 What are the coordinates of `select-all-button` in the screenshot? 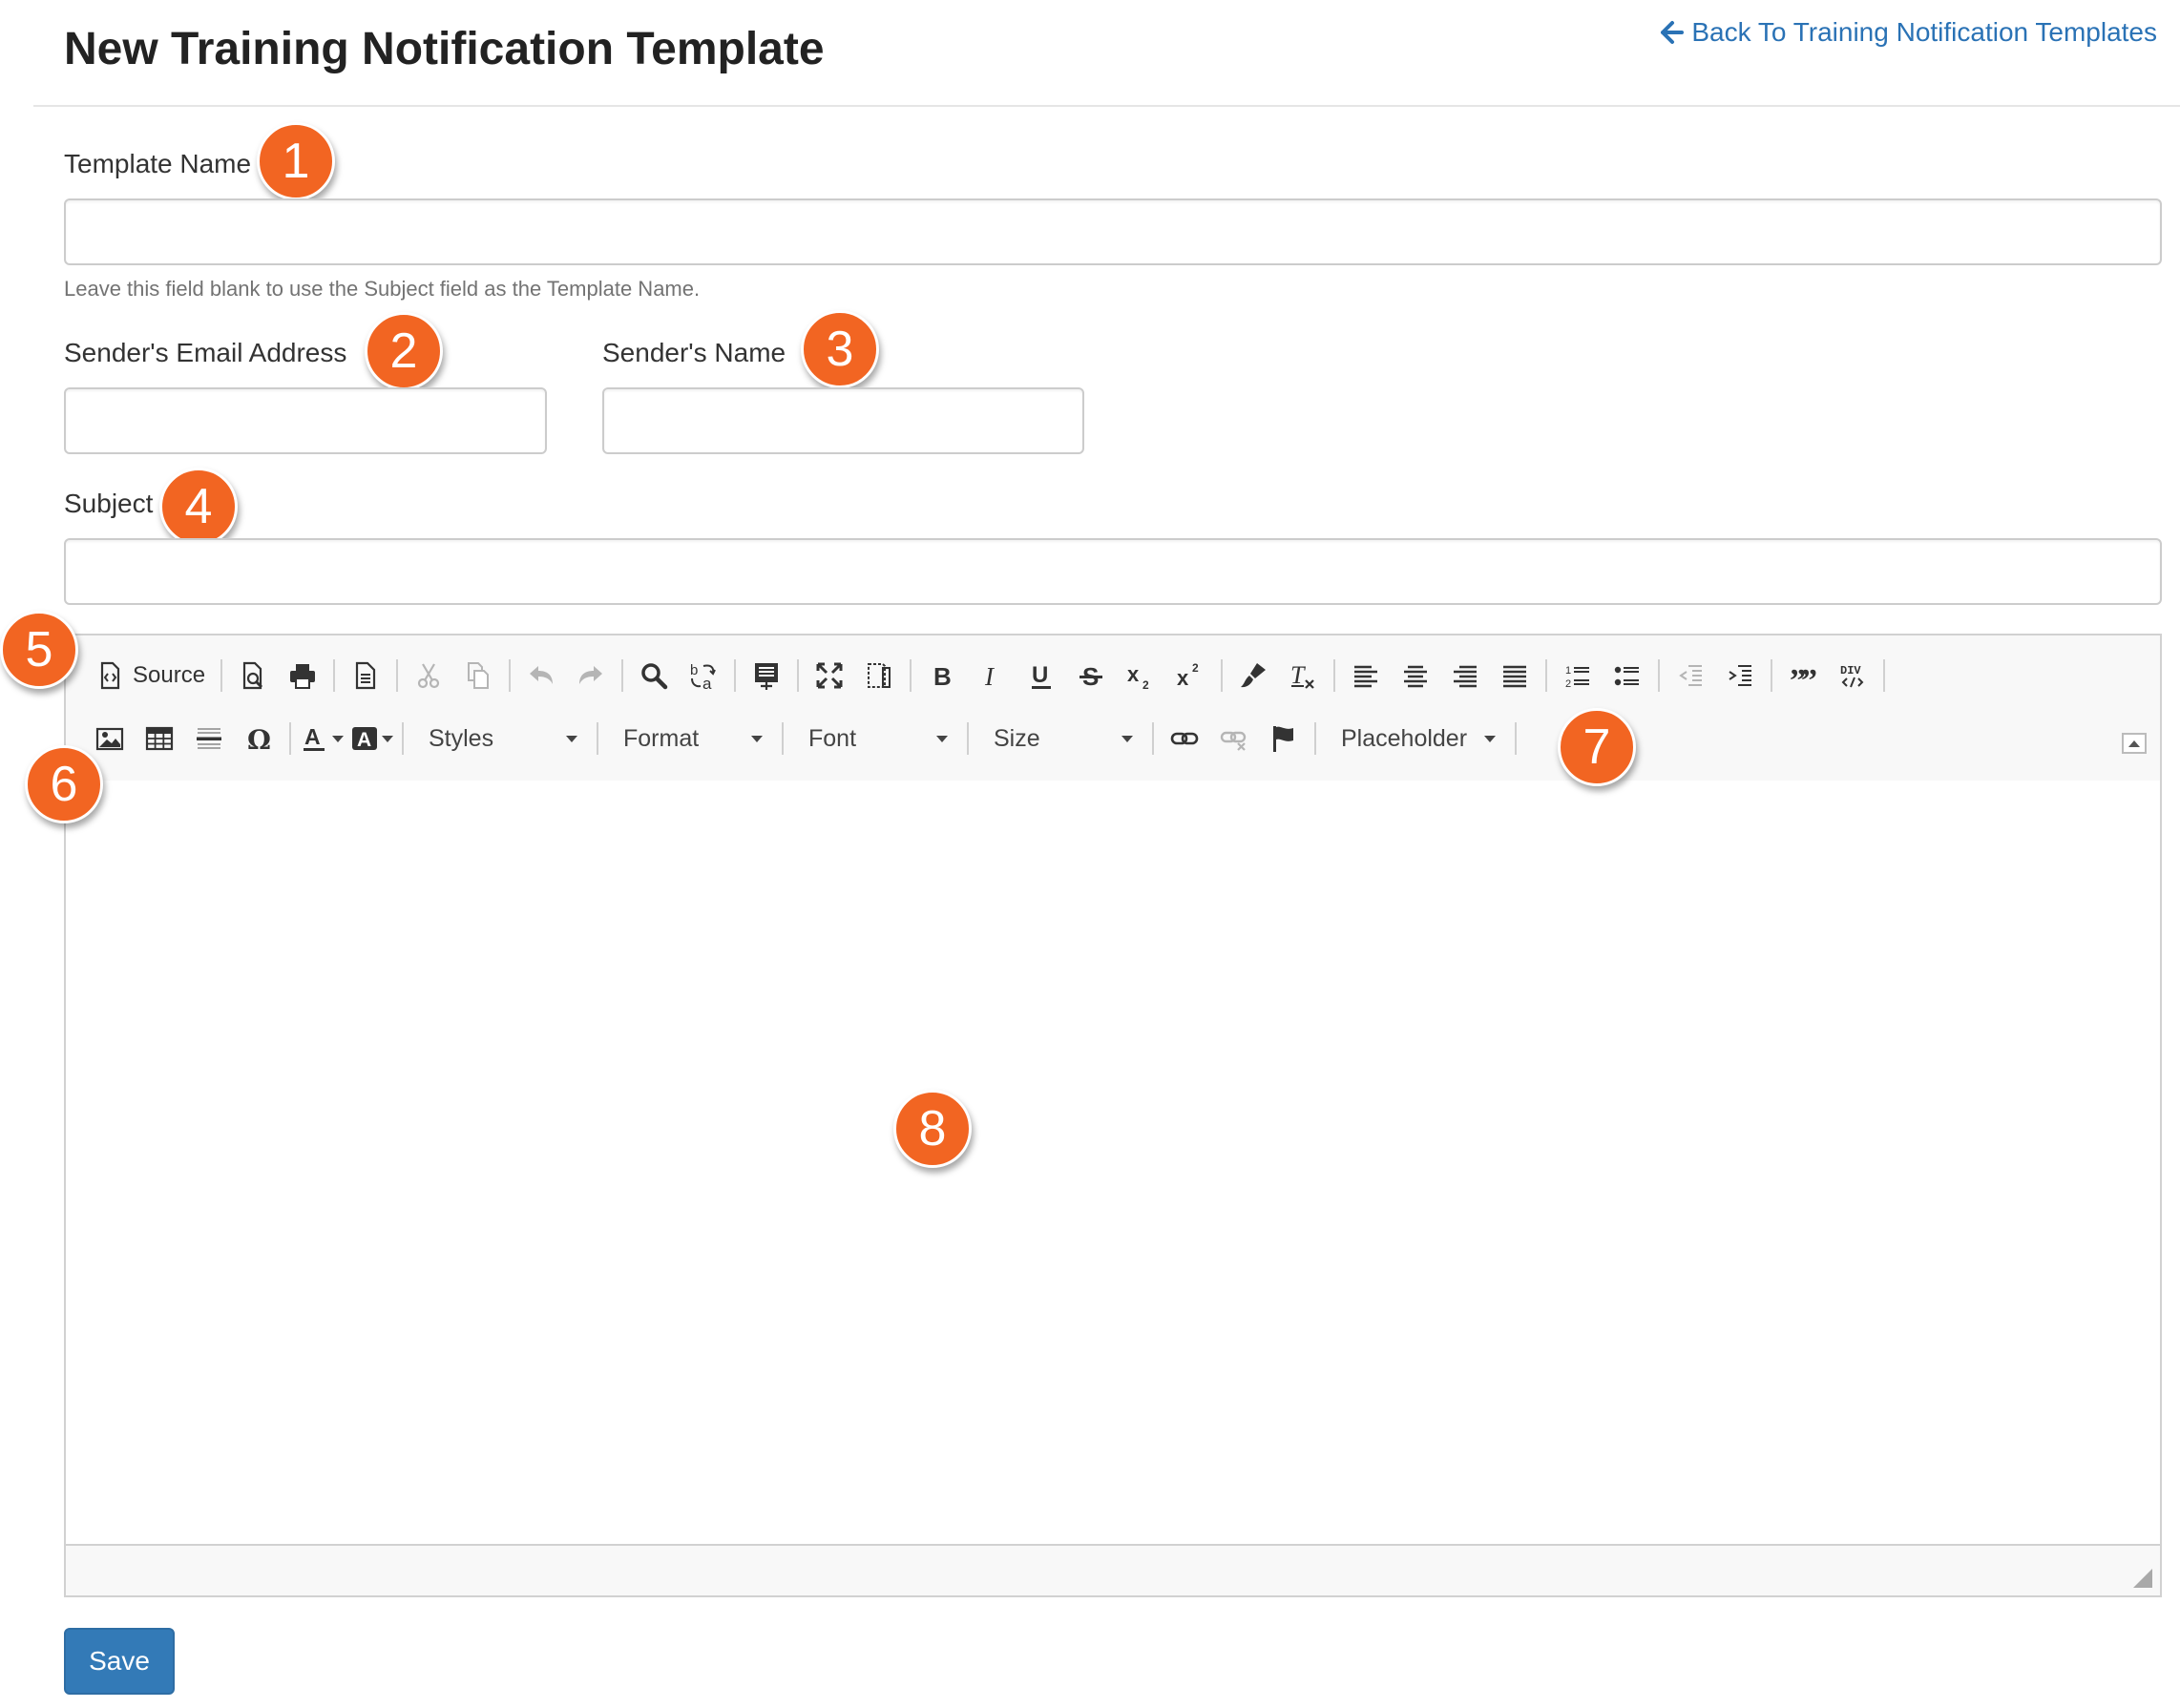 It's located at (766, 675).